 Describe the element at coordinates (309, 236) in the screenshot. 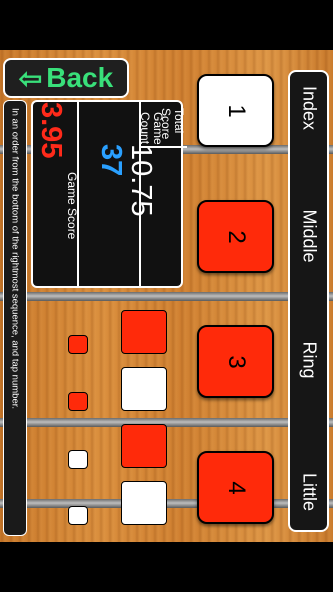

I see `finger-label-middle: Middle` at that location.